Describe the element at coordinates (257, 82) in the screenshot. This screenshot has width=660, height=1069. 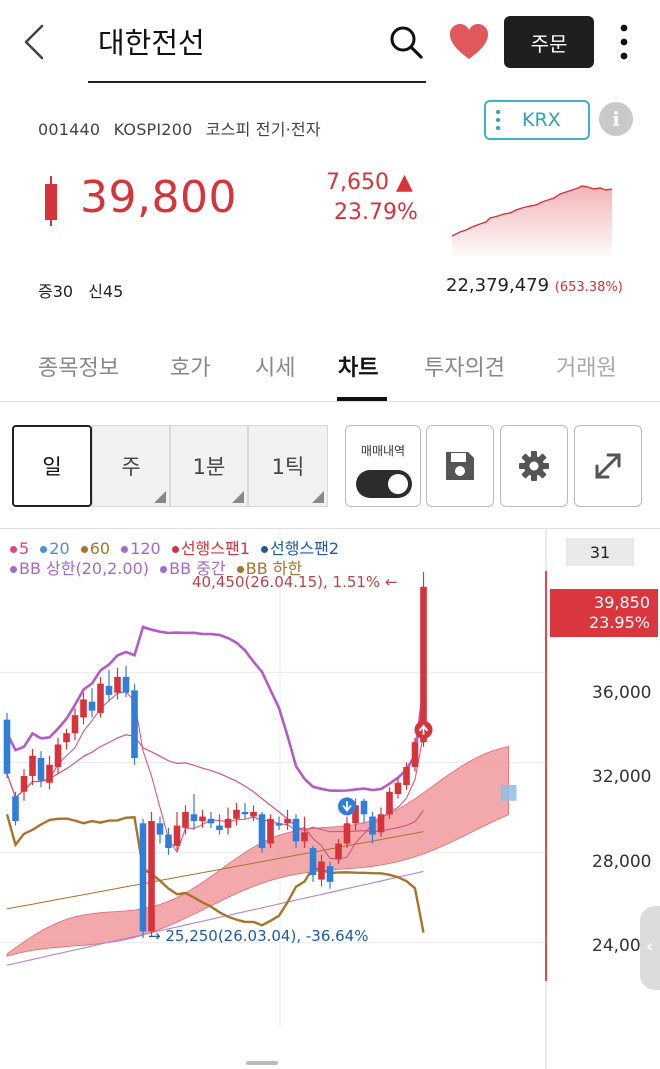
I see `title-underline` at that location.